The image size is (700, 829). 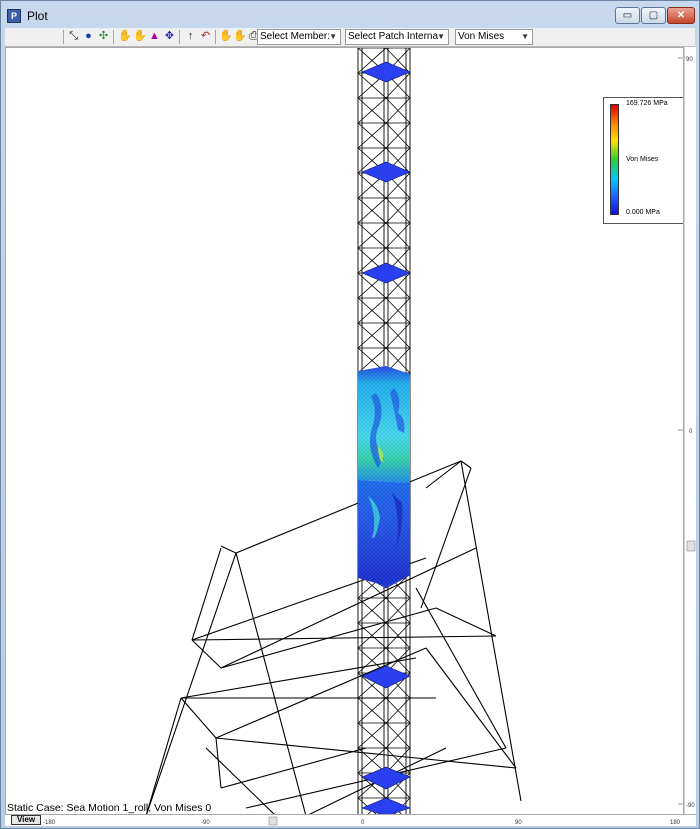 I want to click on minimize-button: ▭, so click(x=627, y=15).